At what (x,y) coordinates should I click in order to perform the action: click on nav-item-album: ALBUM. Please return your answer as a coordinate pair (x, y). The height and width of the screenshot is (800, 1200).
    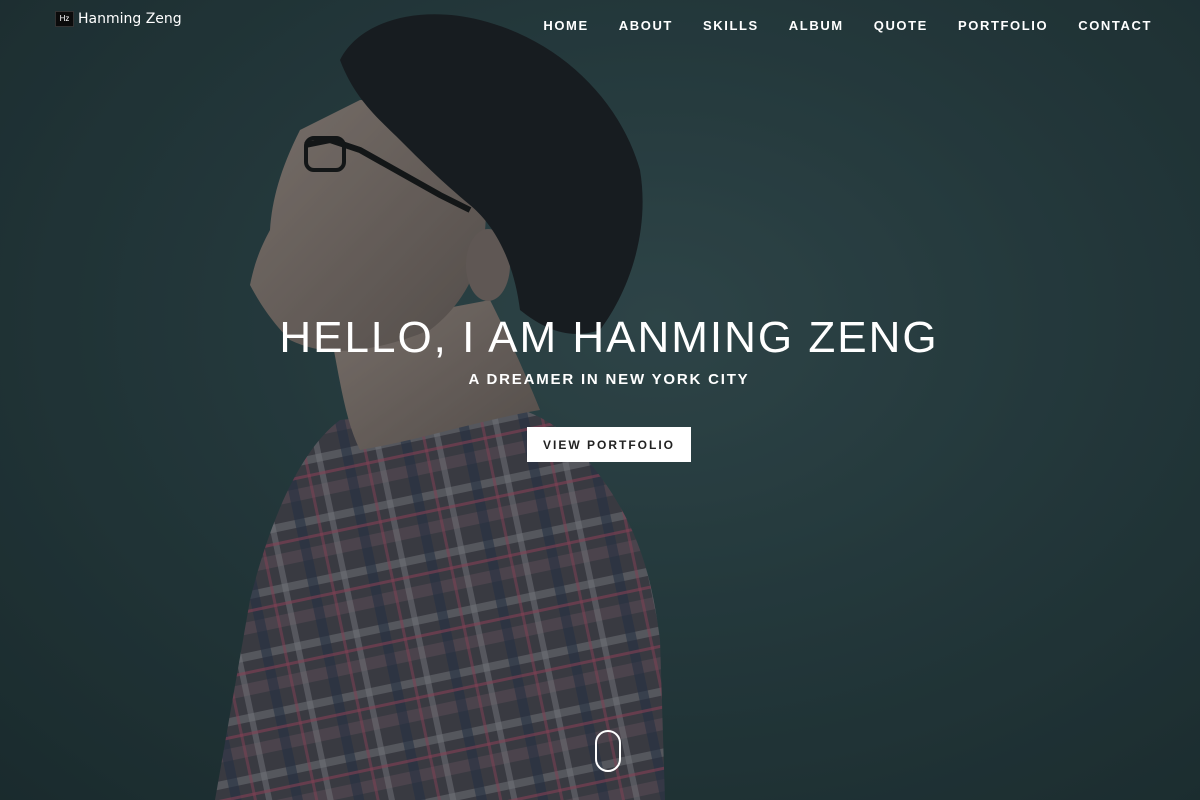
    Looking at the image, I should click on (816, 26).